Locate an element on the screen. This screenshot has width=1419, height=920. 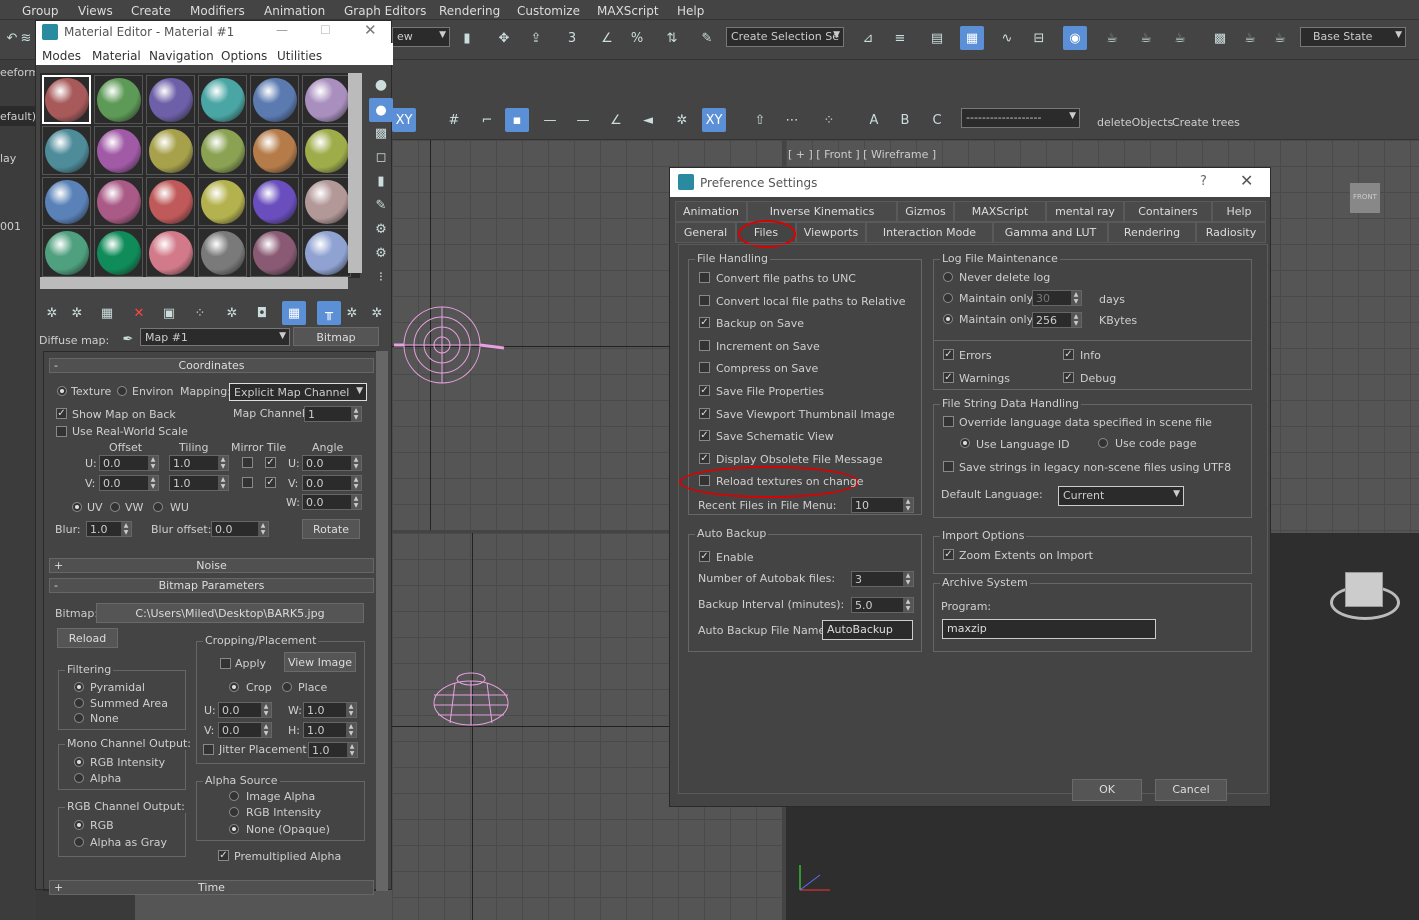
pyramidal-radio is located at coordinates (79, 687).